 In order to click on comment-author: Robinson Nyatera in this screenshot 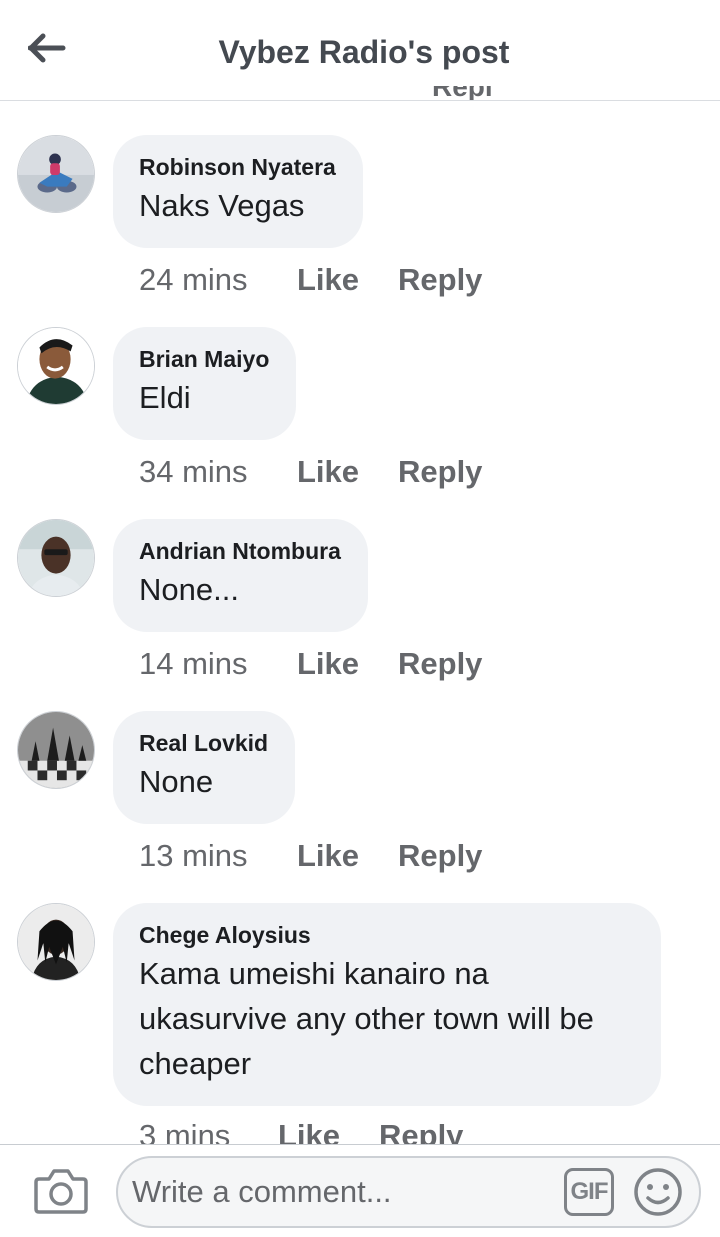, I will do `click(237, 167)`.